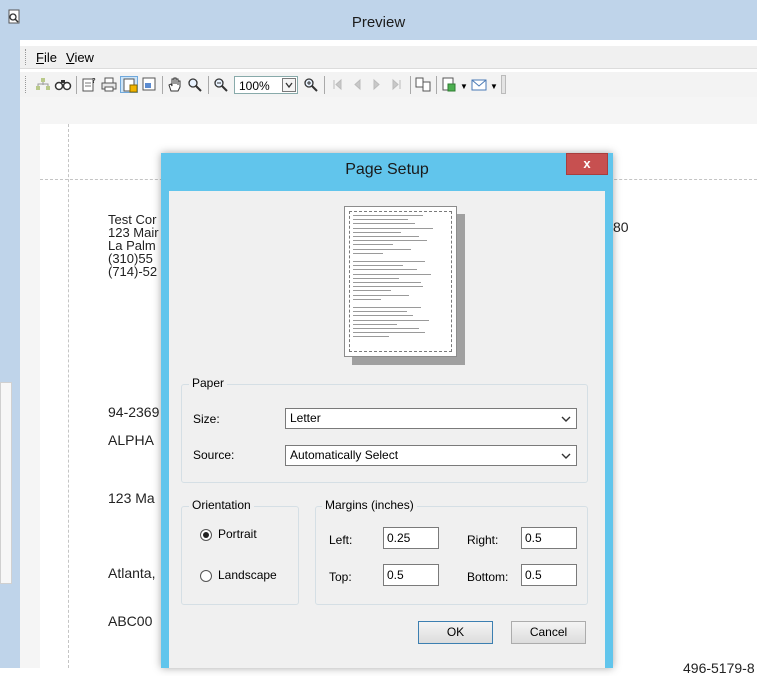 This screenshot has height=676, width=757. Describe the element at coordinates (378, 20) in the screenshot. I see `window-titlebar: Preview` at that location.